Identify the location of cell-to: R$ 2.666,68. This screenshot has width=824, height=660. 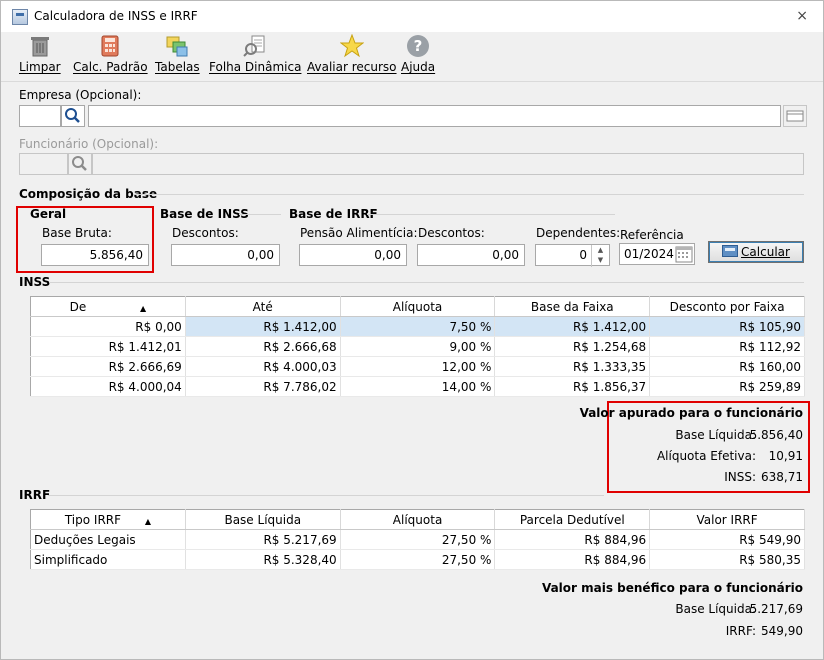
(263, 346).